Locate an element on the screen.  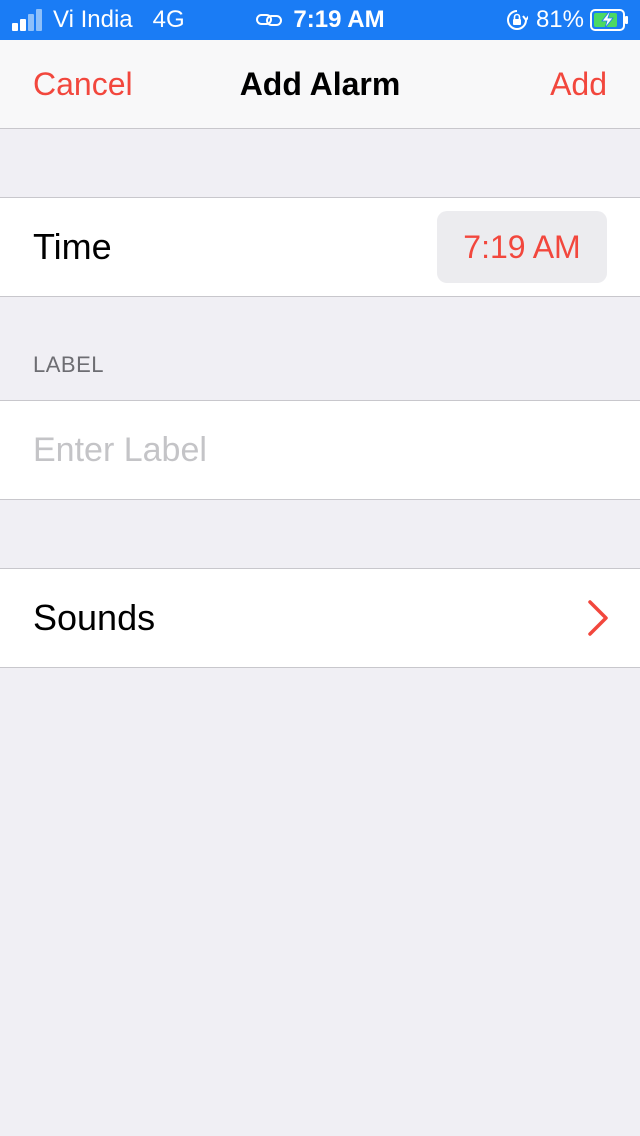
battery-charging-icon is located at coordinates (610, 20).